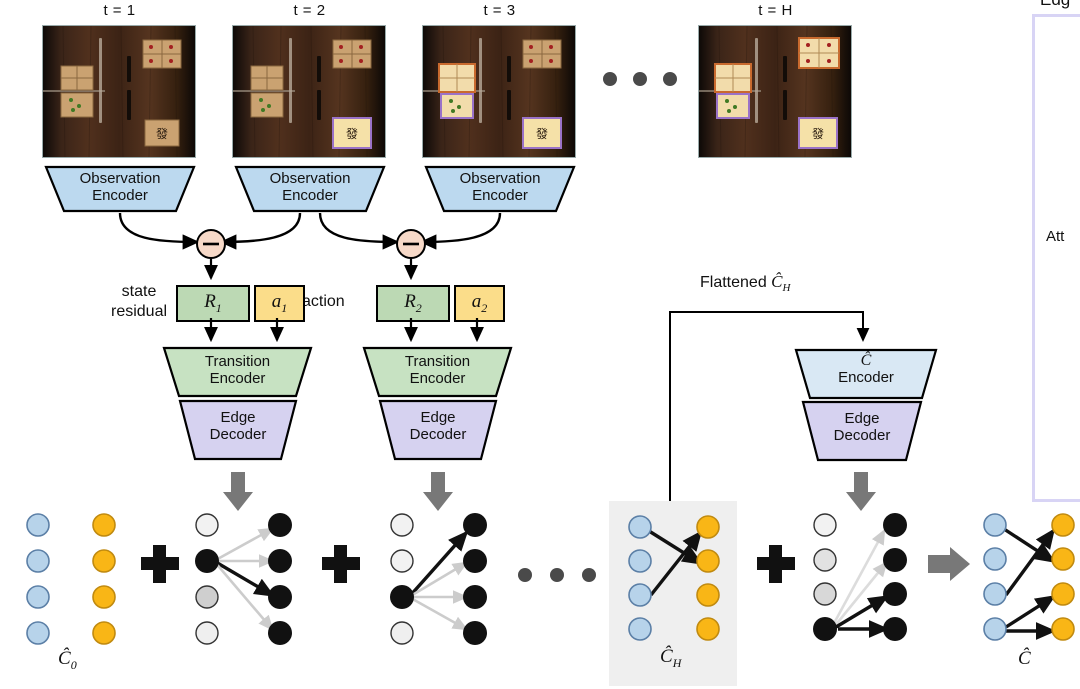 The image size is (1080, 689). I want to click on obs-enc-line1: Observation, so click(120, 178).